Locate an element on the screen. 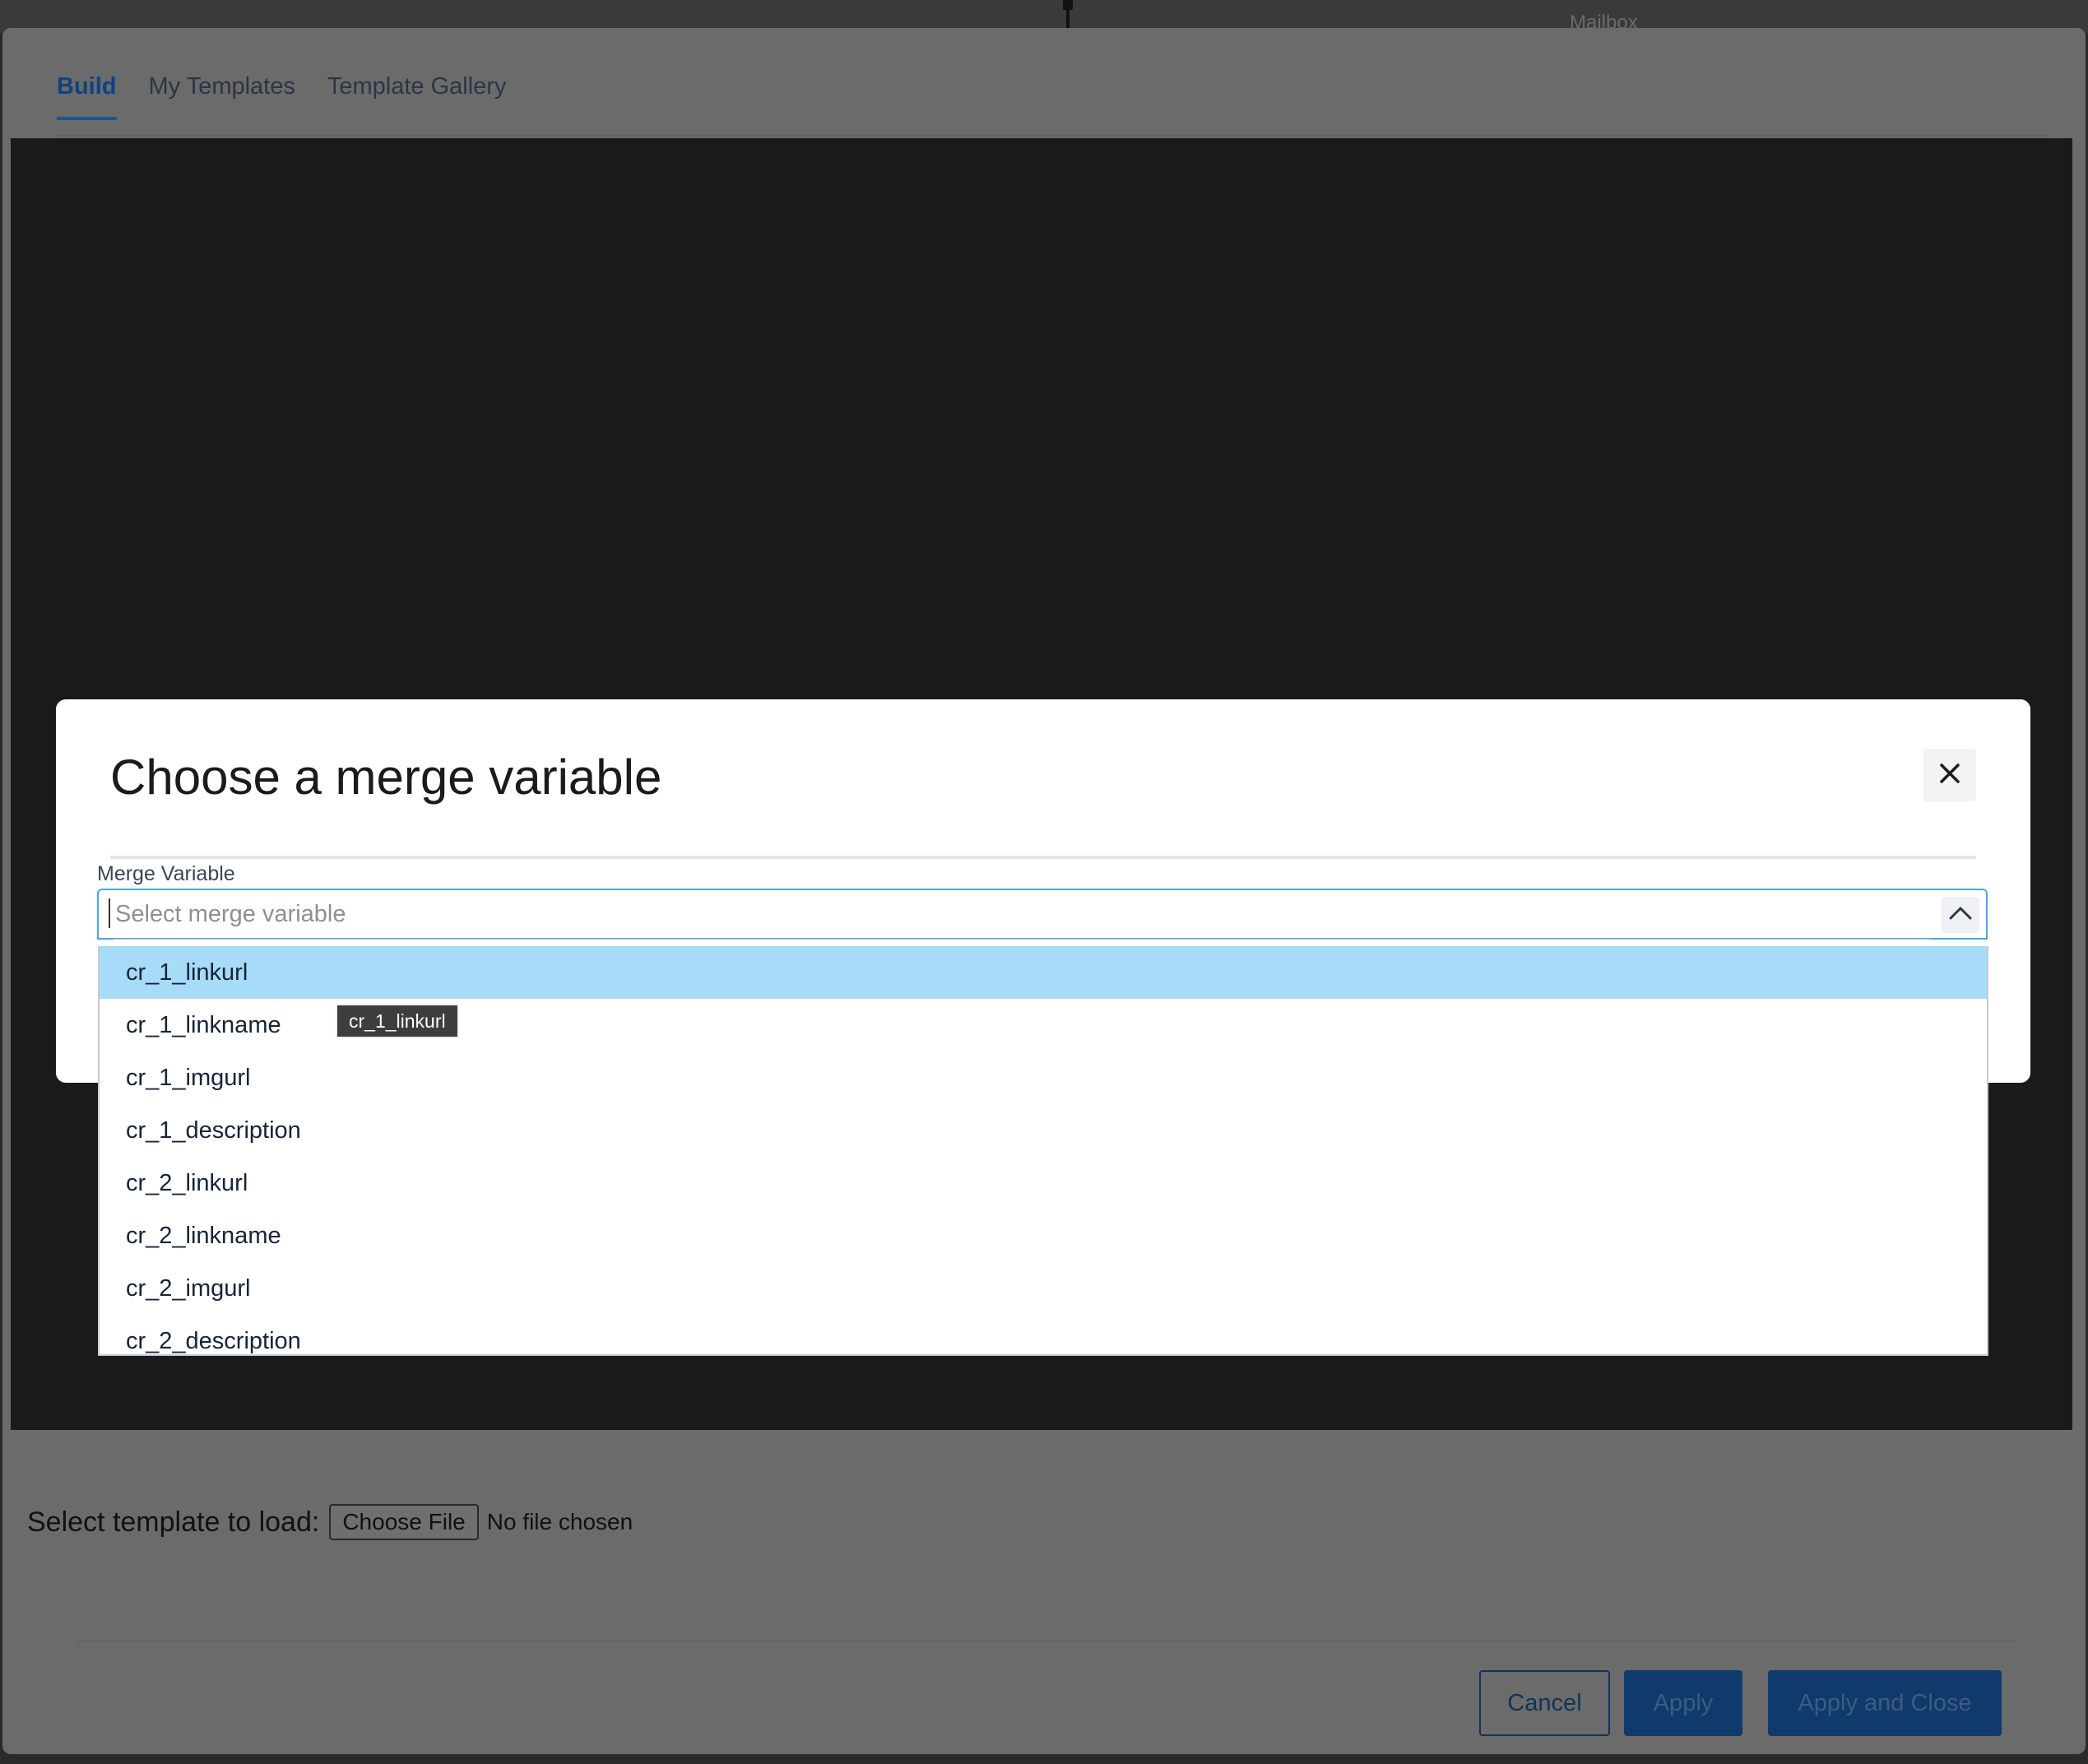 This screenshot has width=2088, height=1764. text-caret is located at coordinates (109, 913).